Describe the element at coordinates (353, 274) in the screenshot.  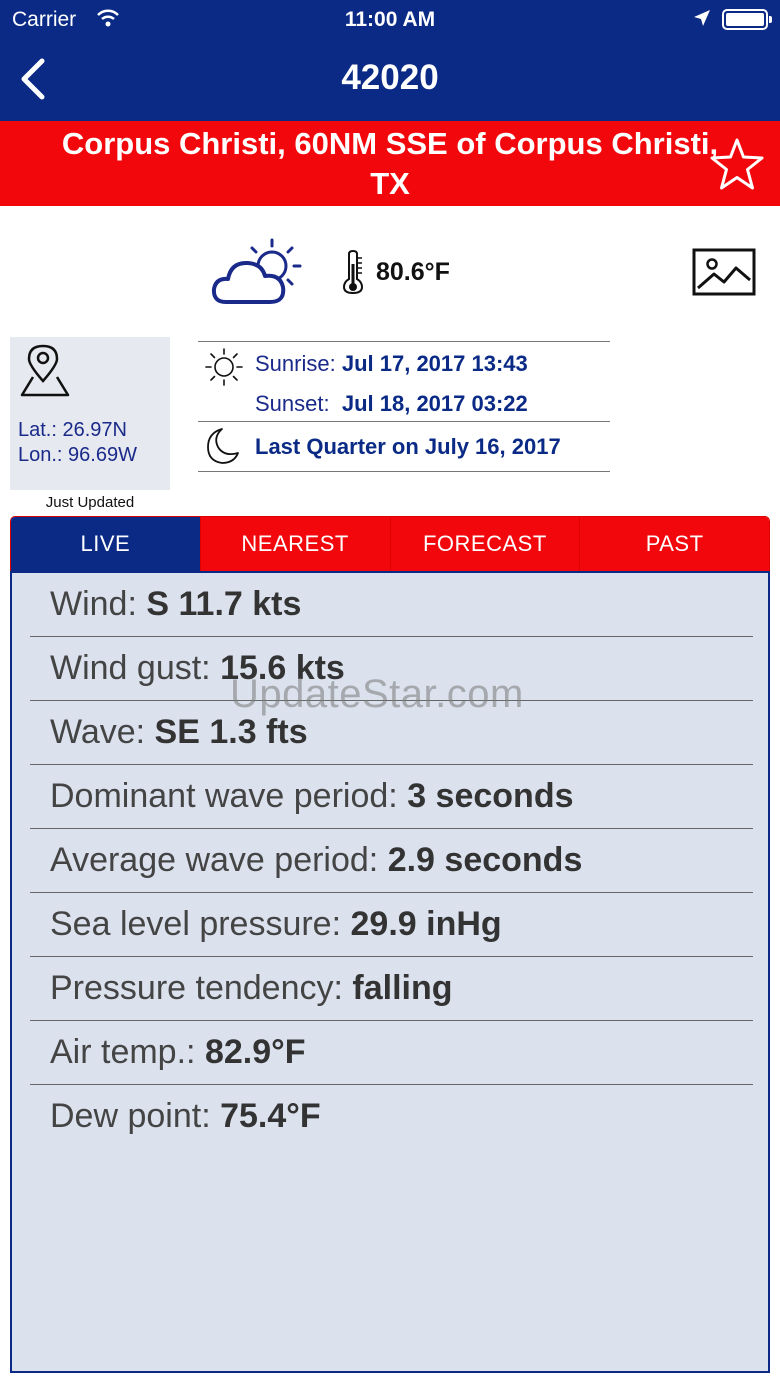
I see `thermometer-icon` at that location.